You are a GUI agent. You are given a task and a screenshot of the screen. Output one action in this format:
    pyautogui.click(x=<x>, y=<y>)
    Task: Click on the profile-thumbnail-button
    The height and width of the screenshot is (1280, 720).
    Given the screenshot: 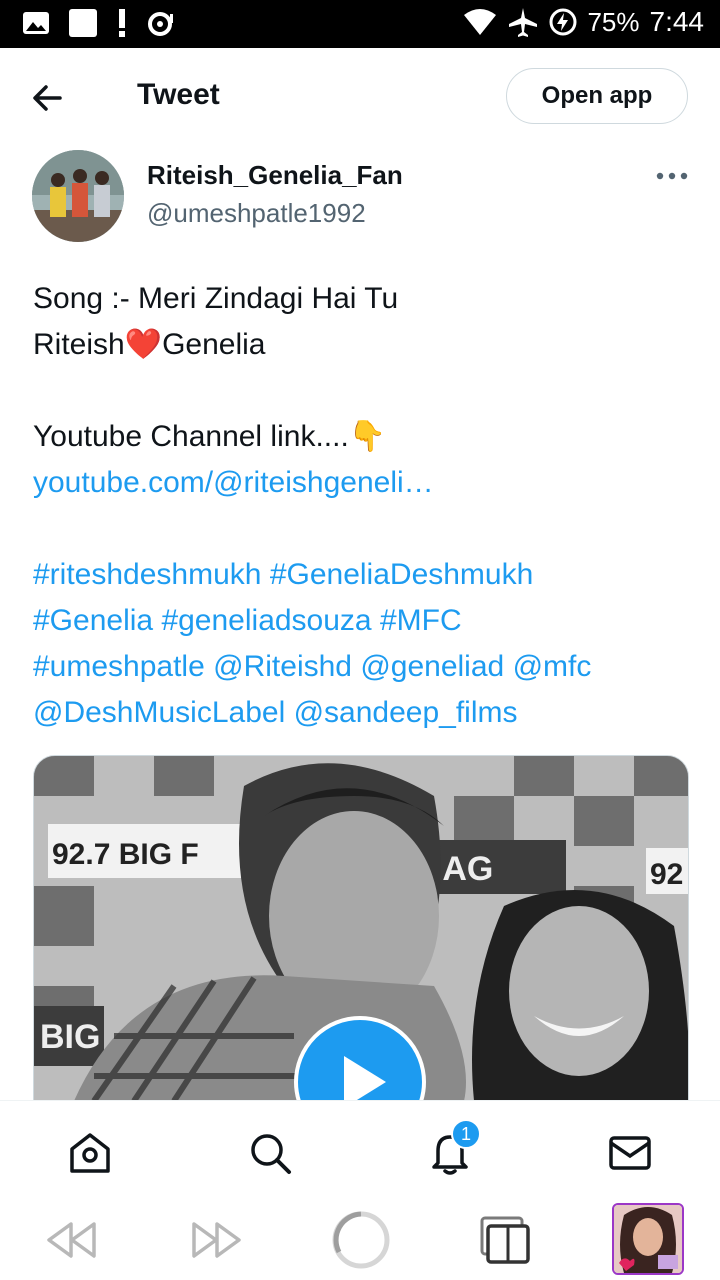 What is the action you would take?
    pyautogui.click(x=648, y=1239)
    